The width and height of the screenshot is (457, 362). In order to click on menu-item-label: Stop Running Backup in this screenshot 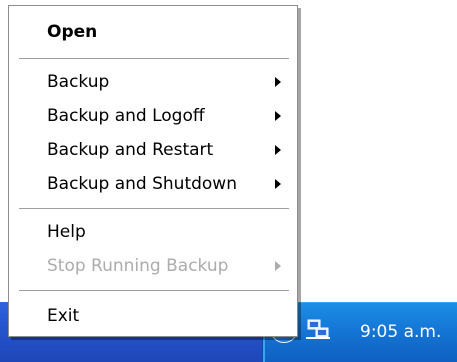, I will do `click(138, 266)`.